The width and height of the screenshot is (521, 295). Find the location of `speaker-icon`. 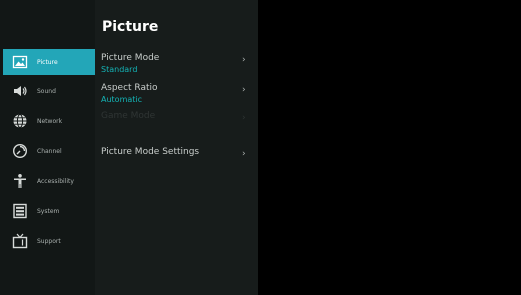

speaker-icon is located at coordinates (20, 91).